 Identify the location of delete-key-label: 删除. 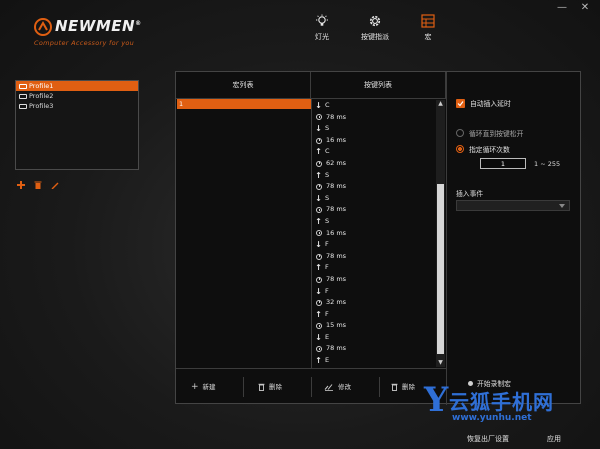
(408, 387).